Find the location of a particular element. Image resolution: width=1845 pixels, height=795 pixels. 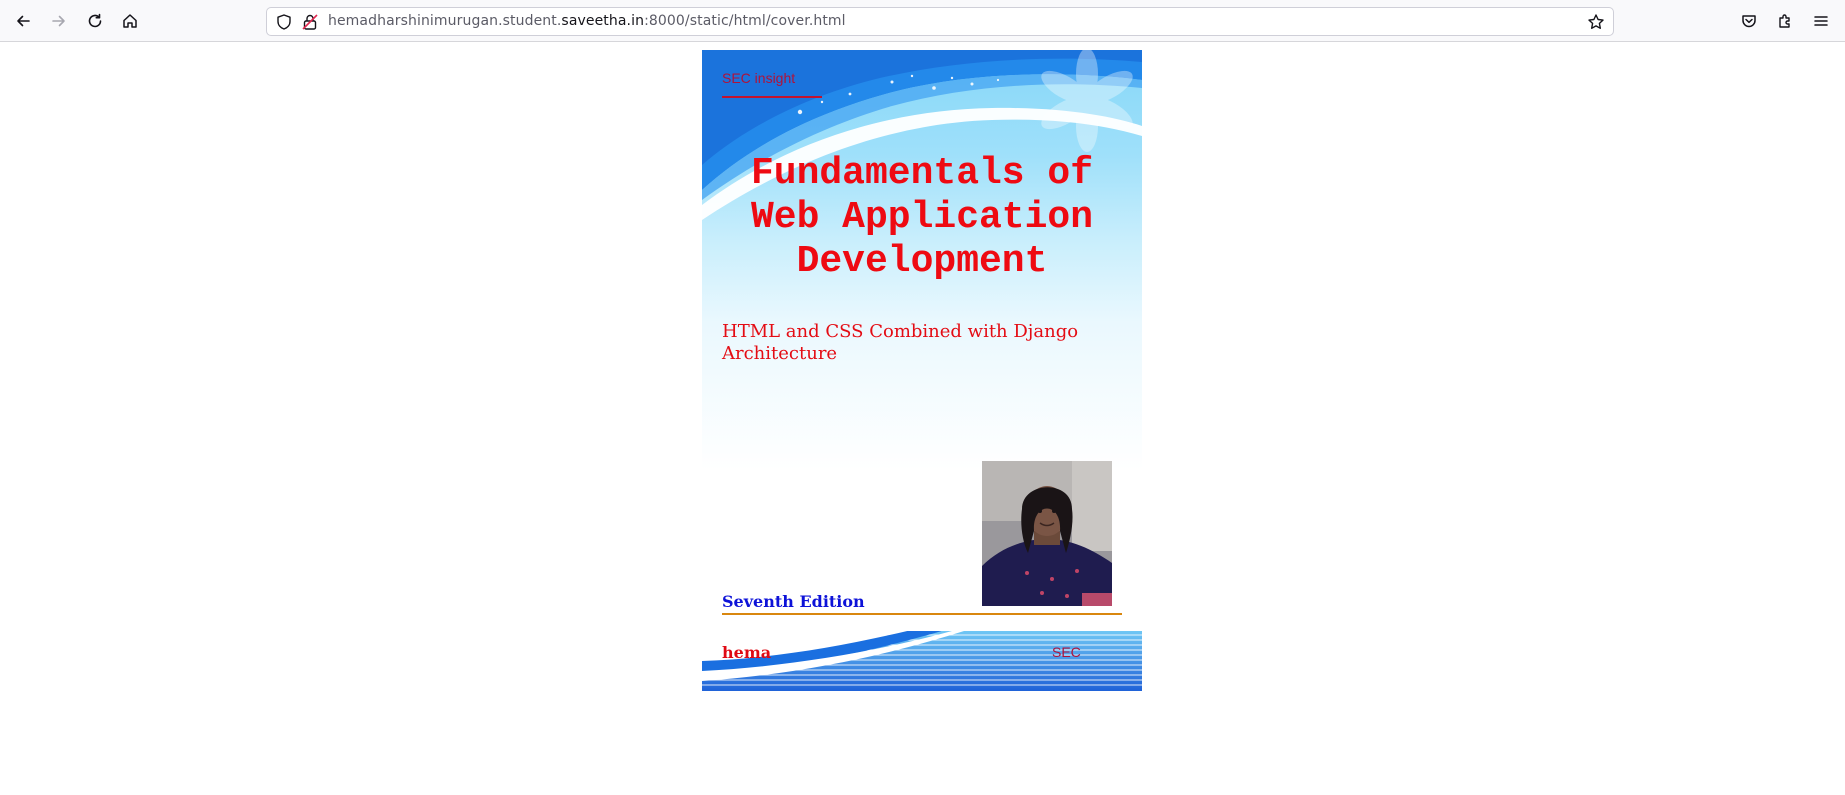

author-photo is located at coordinates (1047, 533).